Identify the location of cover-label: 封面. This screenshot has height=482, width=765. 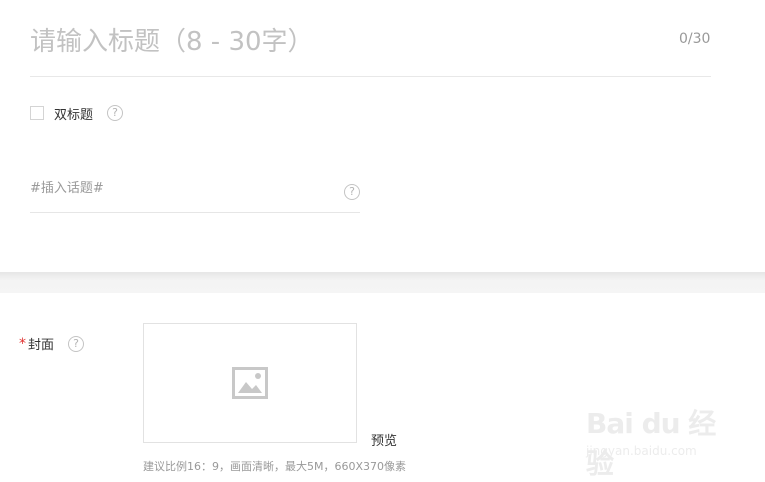
(41, 345).